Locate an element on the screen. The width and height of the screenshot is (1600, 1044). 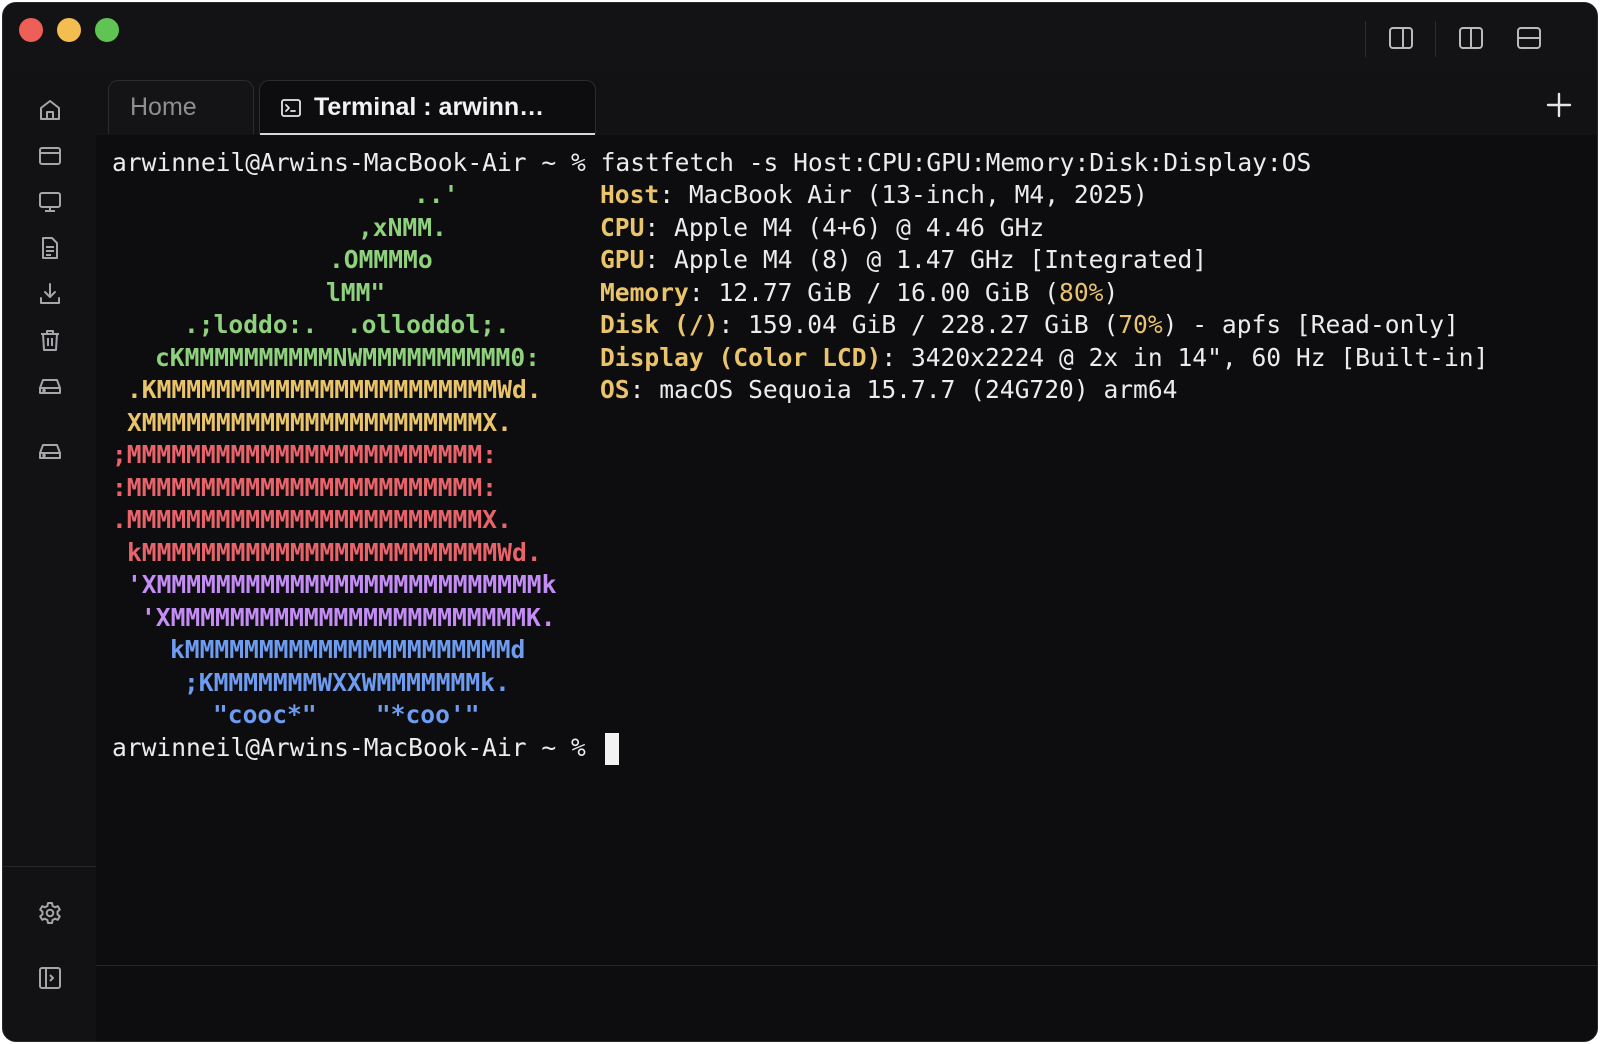
prompt-line: arwinneil@Arwins-MacBook-Air ~ % is located at coordinates (365, 748).